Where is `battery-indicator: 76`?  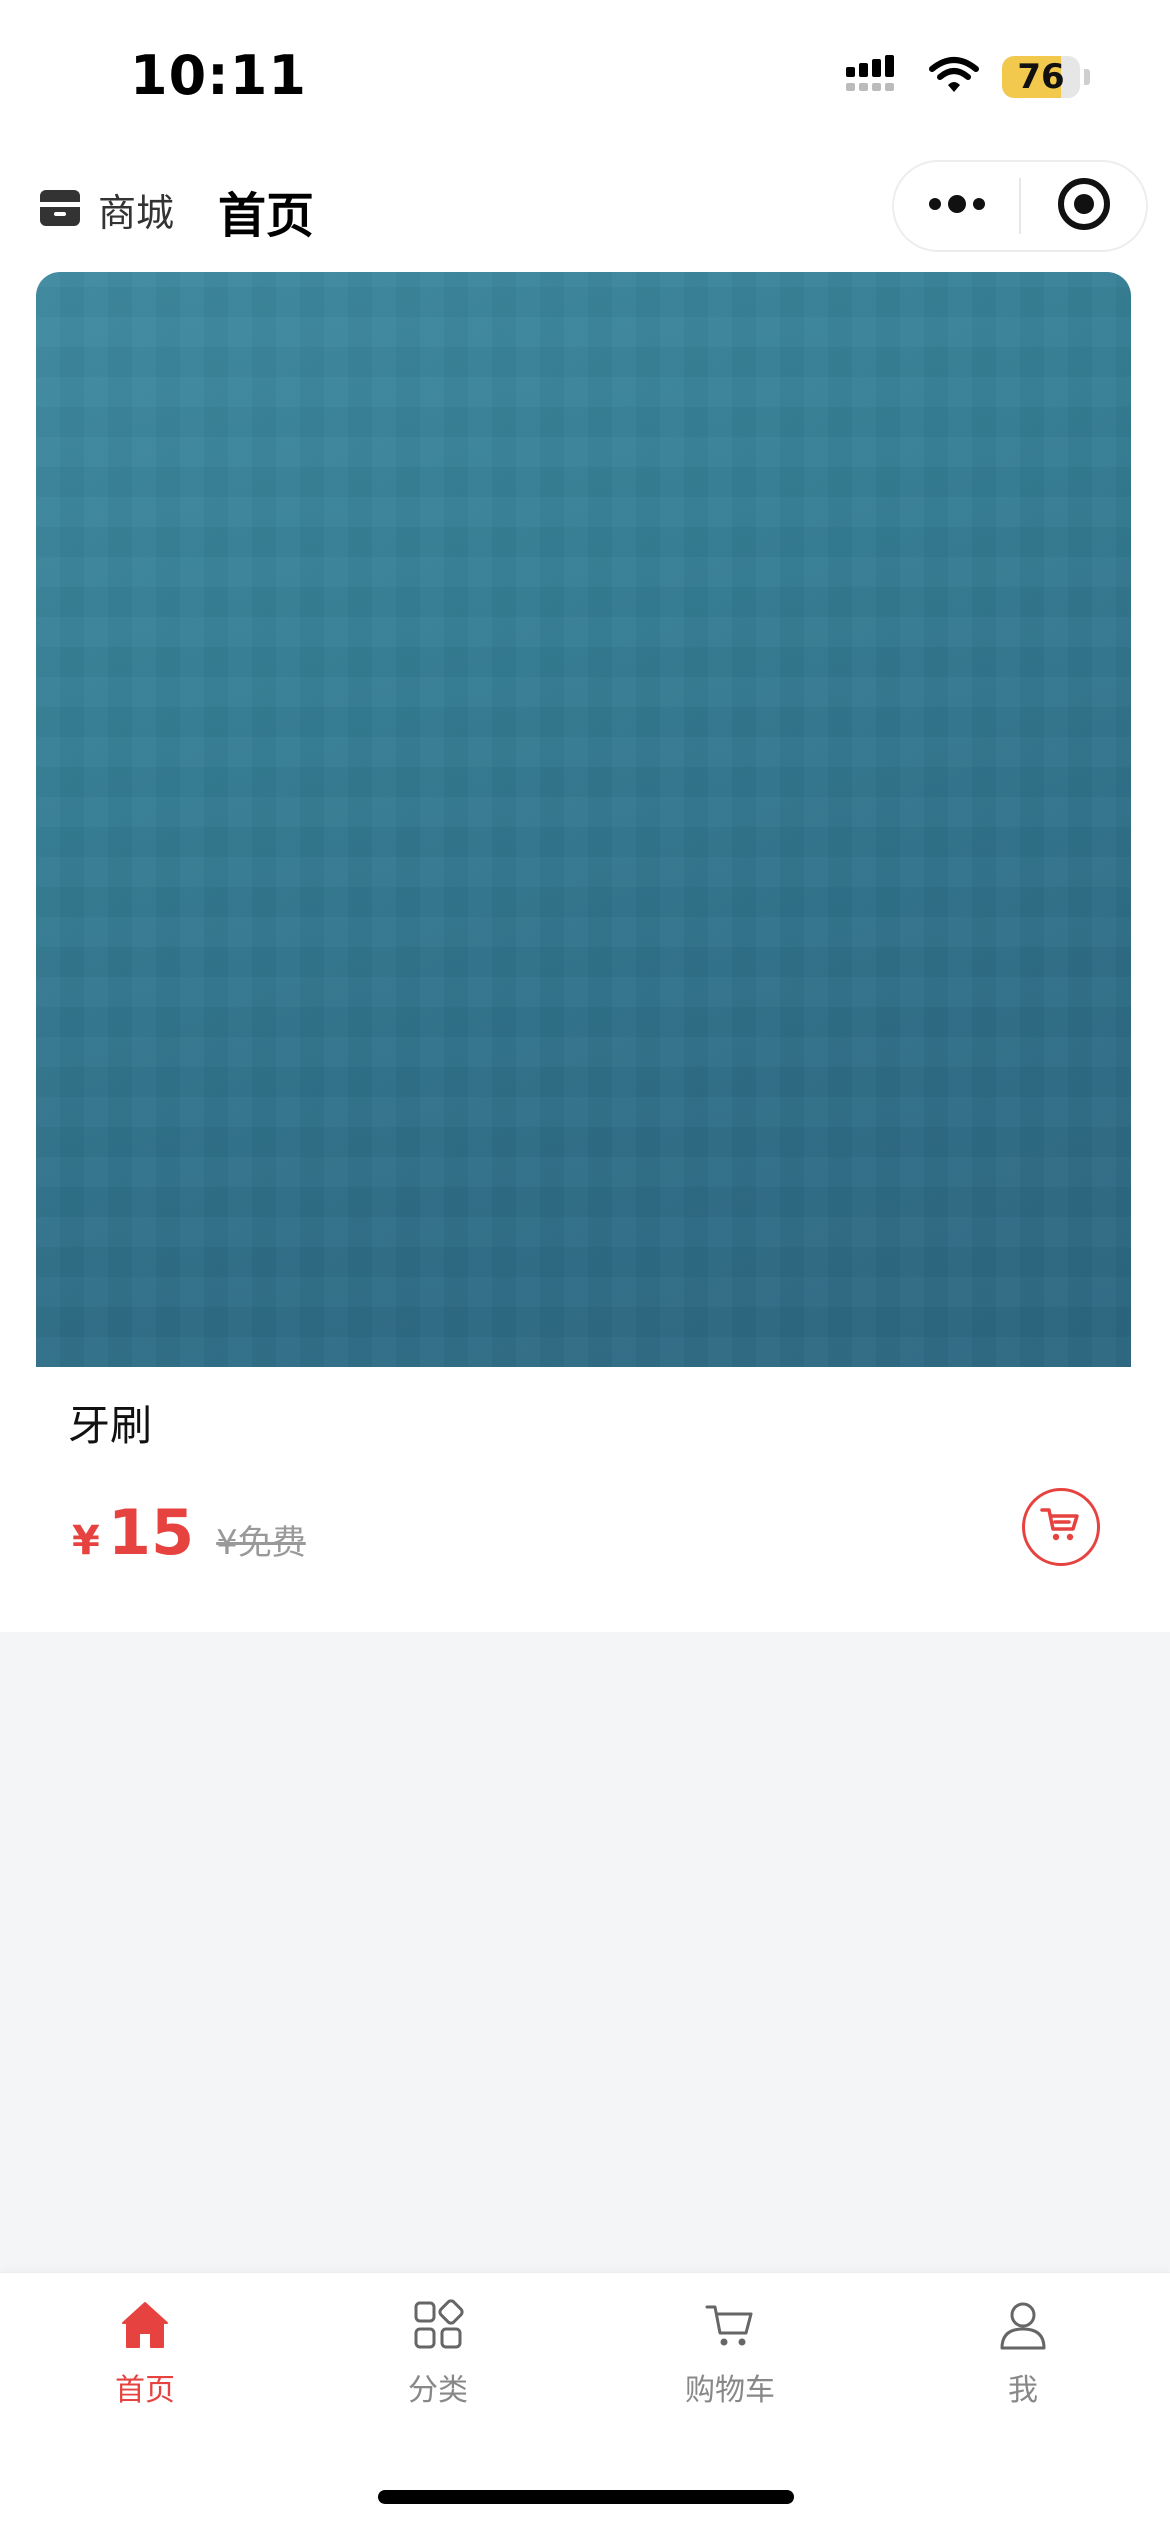
battery-indicator: 76 is located at coordinates (1041, 77).